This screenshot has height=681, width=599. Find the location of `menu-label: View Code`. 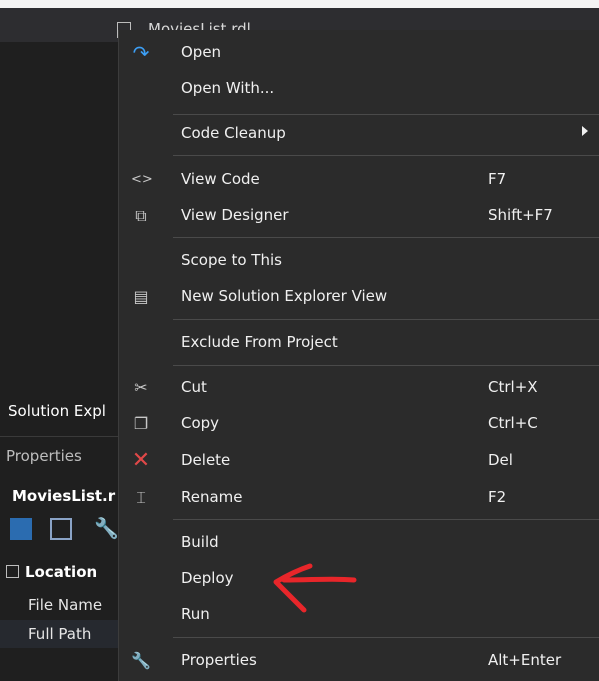

menu-label: View Code is located at coordinates (220, 179).